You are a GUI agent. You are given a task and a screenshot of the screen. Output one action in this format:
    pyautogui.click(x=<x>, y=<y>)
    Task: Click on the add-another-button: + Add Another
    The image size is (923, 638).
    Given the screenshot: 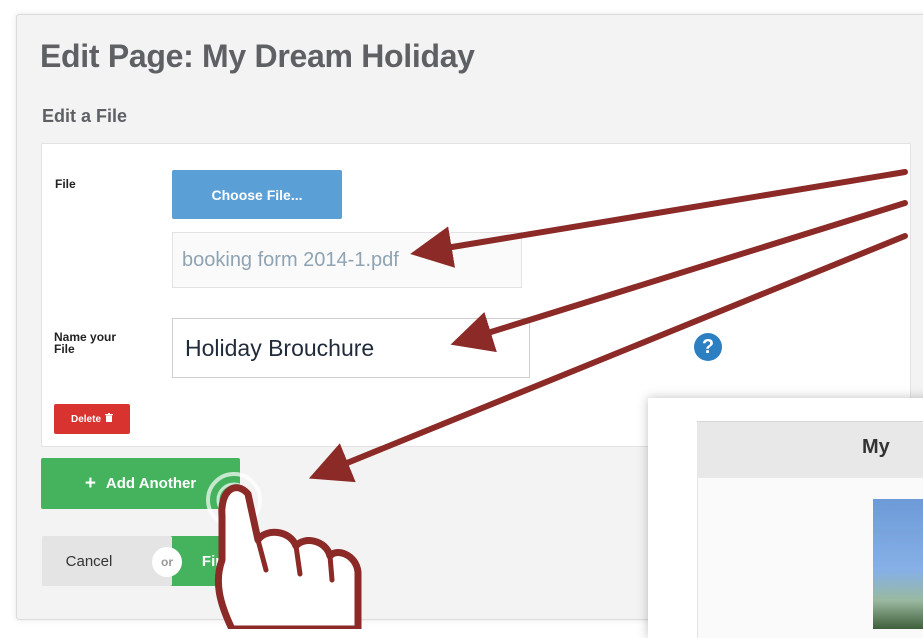 What is the action you would take?
    pyautogui.click(x=140, y=483)
    